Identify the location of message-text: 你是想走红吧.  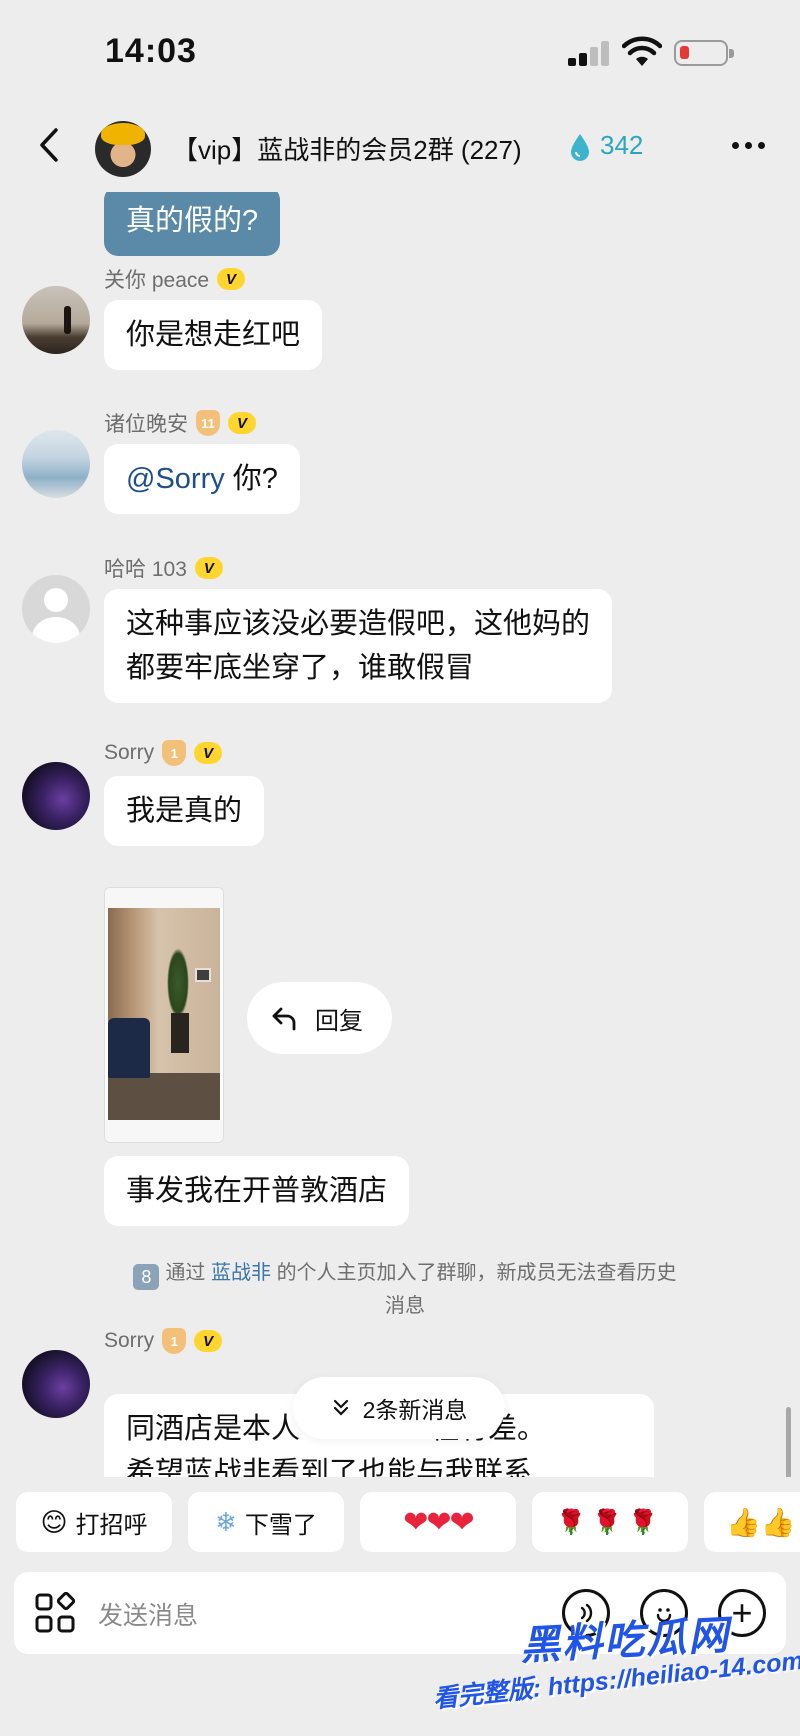
(213, 335).